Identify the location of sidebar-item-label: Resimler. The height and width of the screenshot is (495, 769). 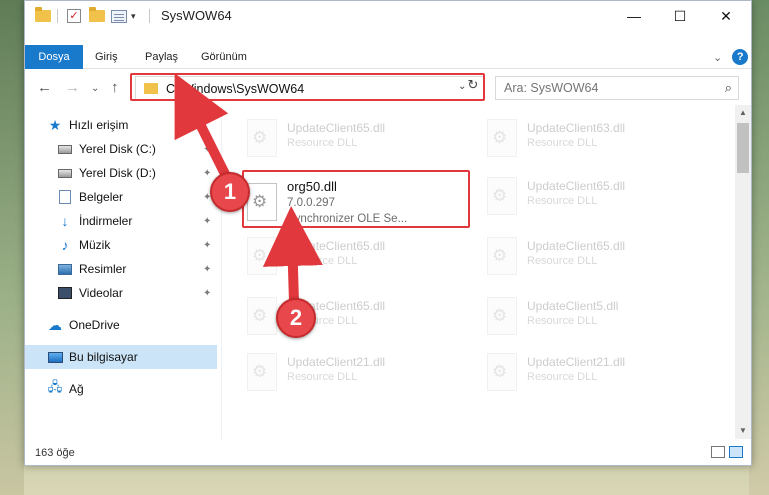
(103, 269).